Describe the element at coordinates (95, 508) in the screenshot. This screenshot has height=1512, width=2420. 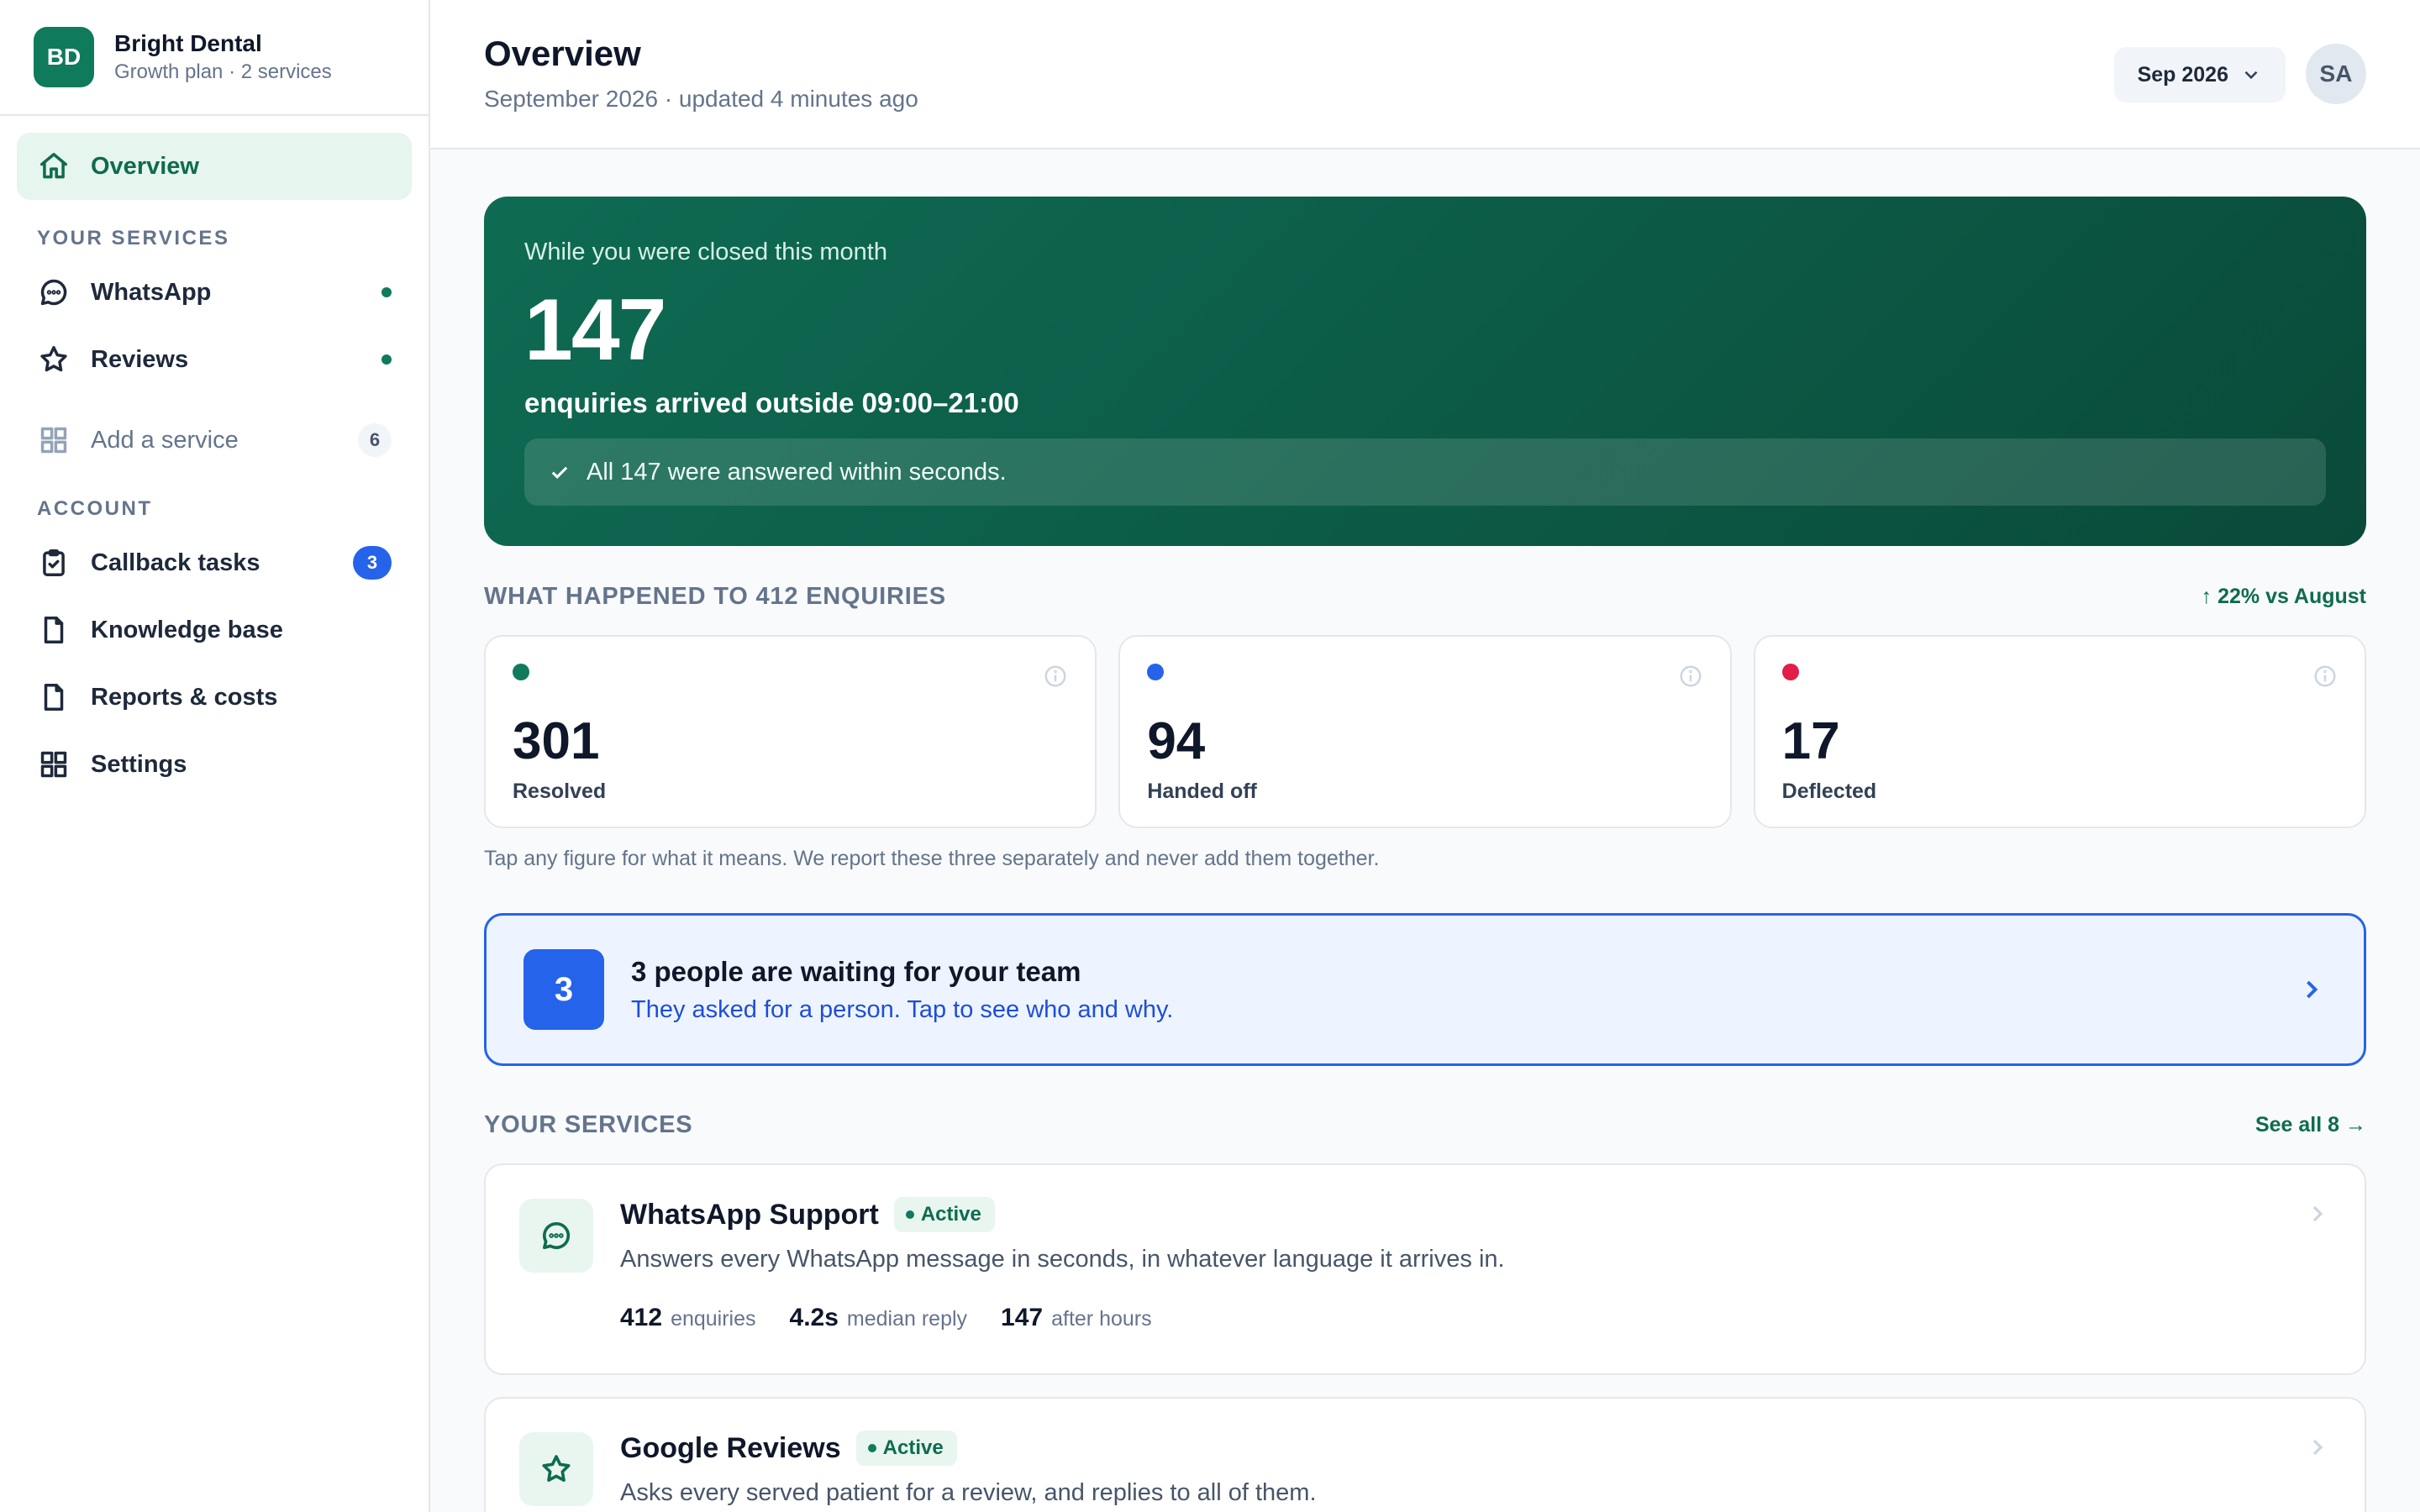
I see `section-label-account: ACCOUNT` at that location.